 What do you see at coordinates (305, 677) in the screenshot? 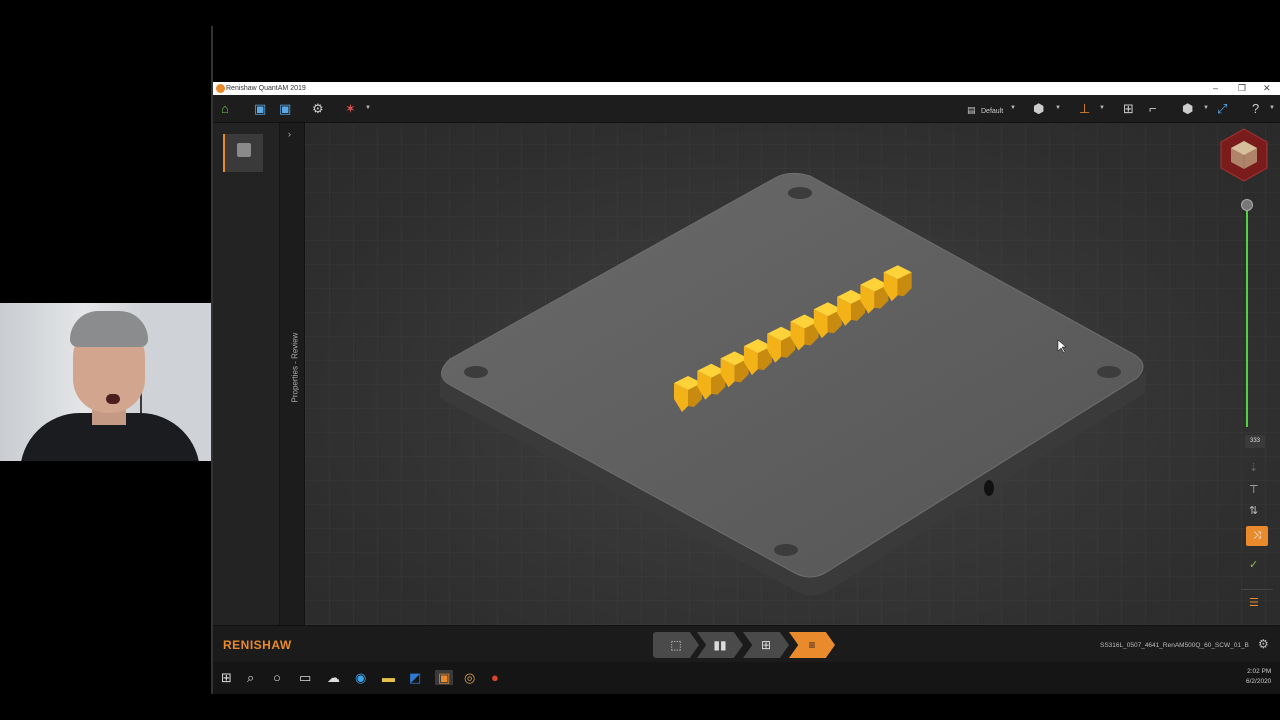
I see `task-view-icon: ▭` at bounding box center [305, 677].